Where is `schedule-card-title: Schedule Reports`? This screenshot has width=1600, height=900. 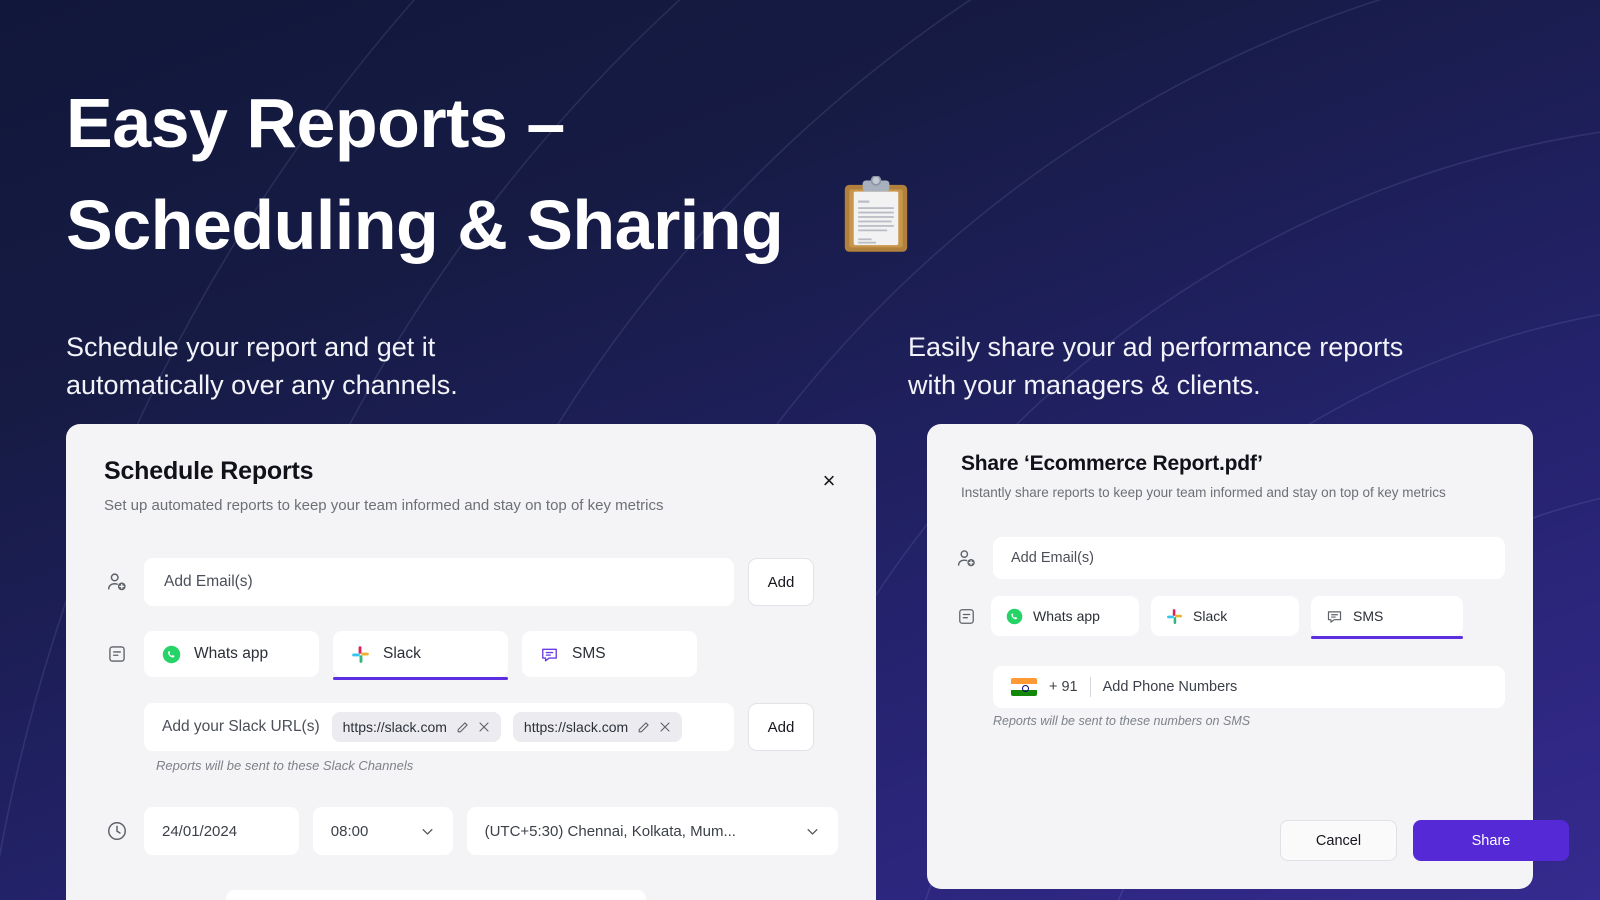
schedule-card-title: Schedule Reports is located at coordinates (209, 471).